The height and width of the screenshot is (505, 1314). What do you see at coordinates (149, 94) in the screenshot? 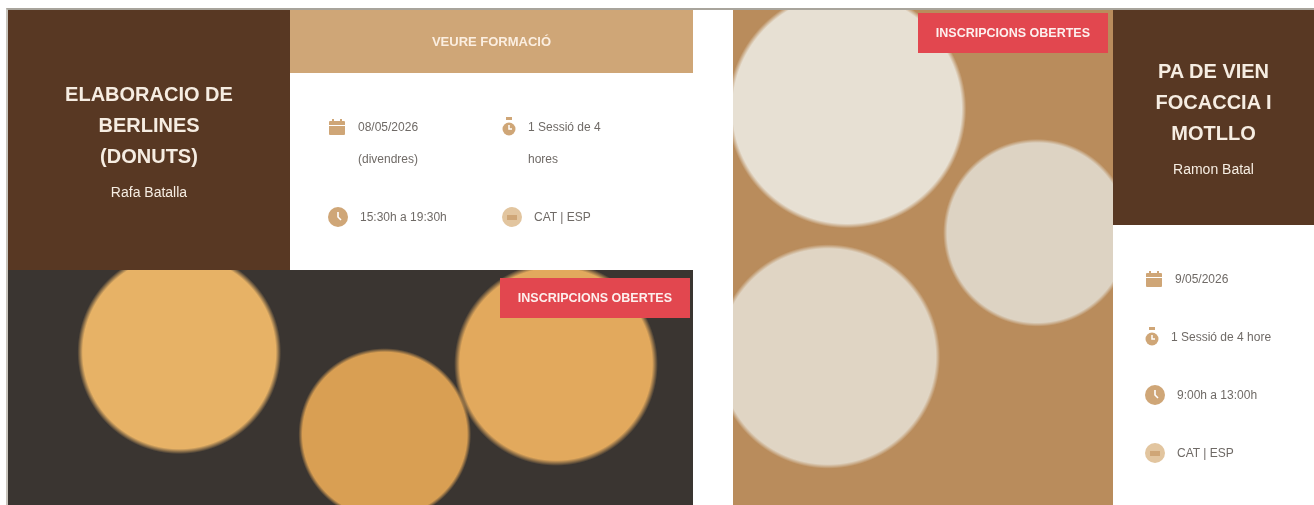
I see `course-title: ELABORACIO DE` at bounding box center [149, 94].